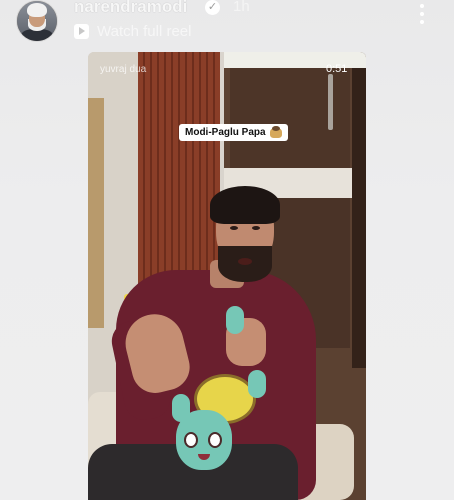 The height and width of the screenshot is (500, 454). Describe the element at coordinates (130, 8) in the screenshot. I see `username: narendramodi` at that location.